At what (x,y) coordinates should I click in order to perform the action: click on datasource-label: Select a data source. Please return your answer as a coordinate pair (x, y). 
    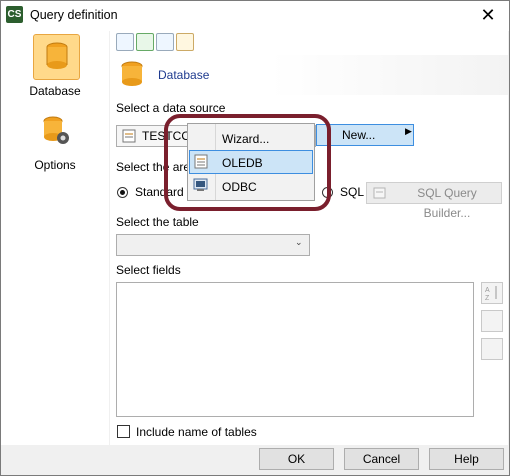
    Looking at the image, I should click on (171, 108).